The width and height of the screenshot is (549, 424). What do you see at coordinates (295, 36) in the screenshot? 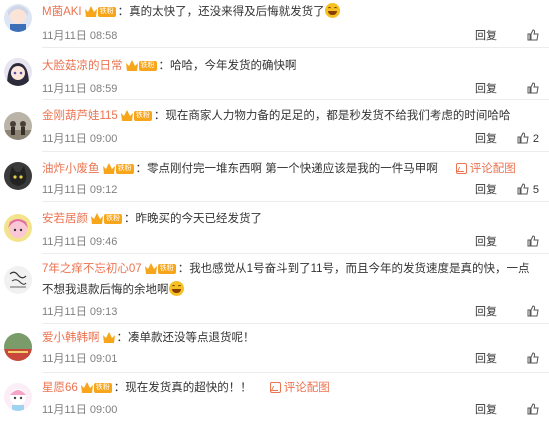
I see `comment-meta: 11月11日 08:58 回复` at bounding box center [295, 36].